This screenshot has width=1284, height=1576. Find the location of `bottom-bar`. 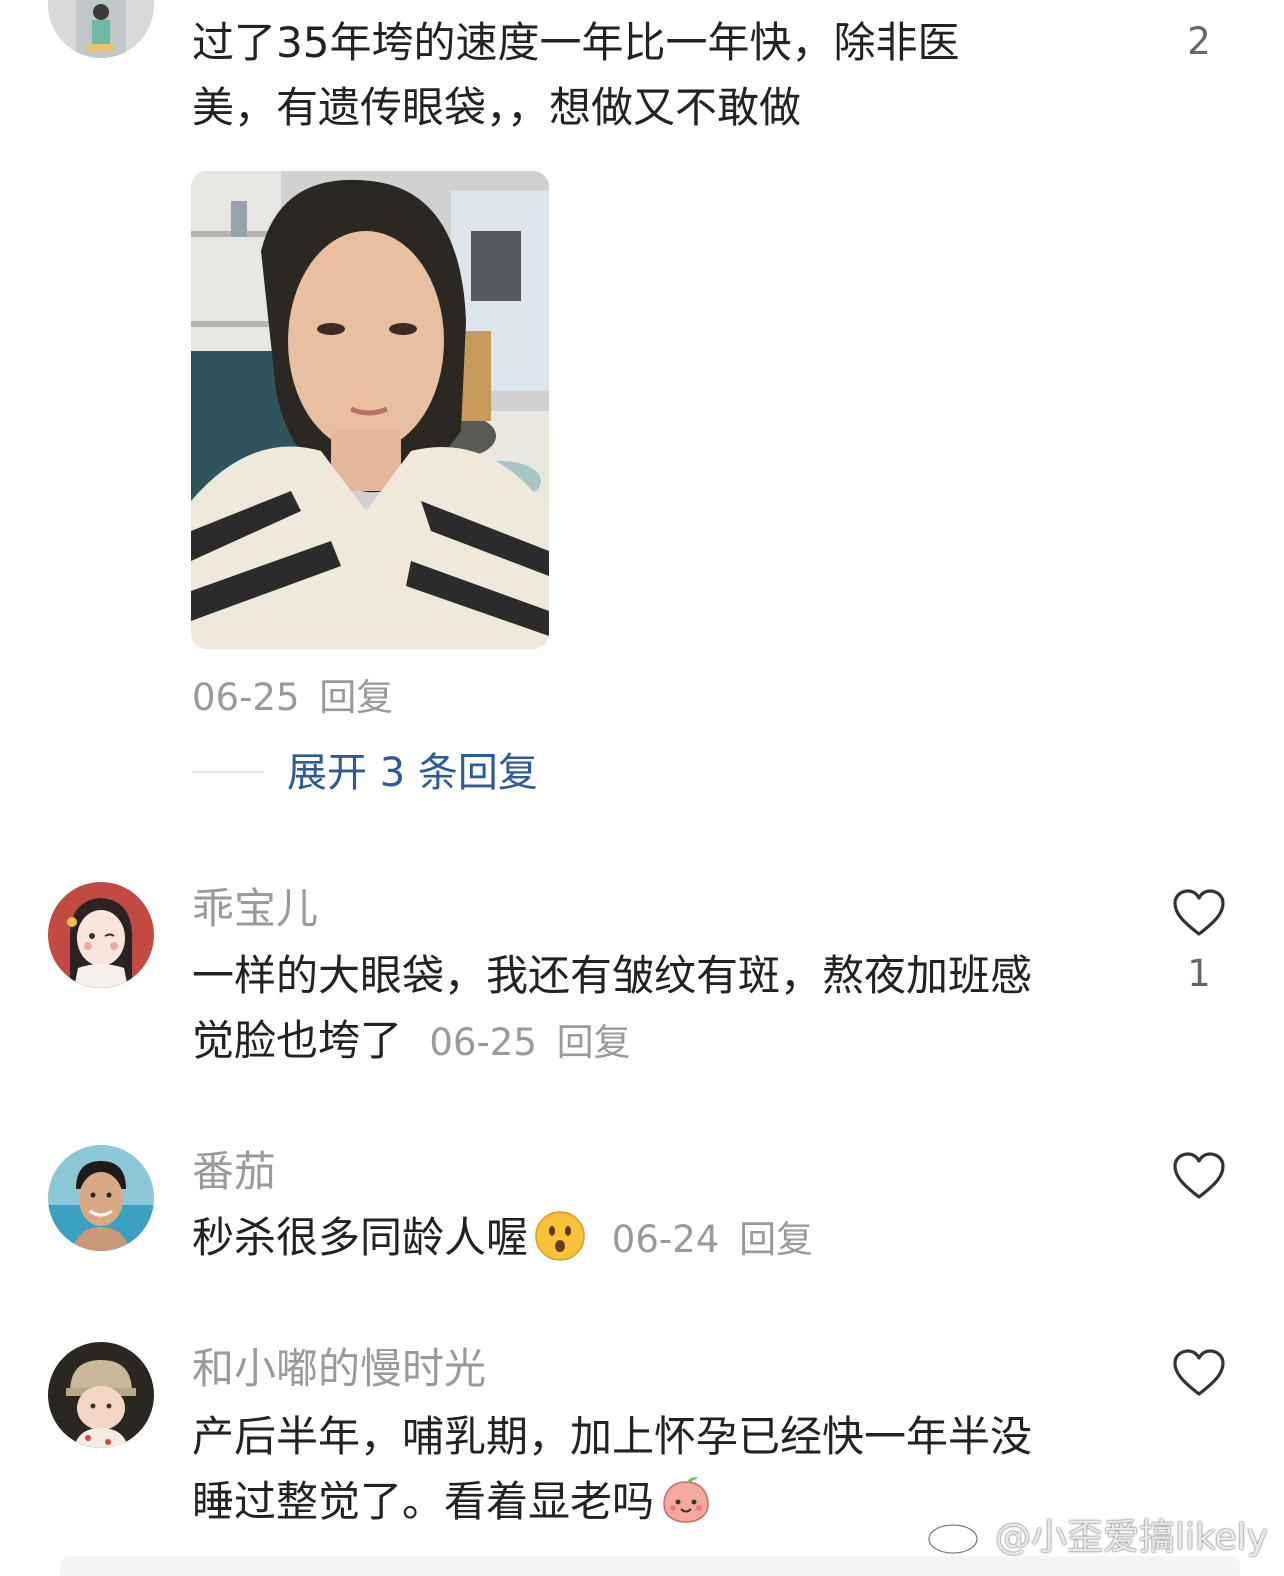

bottom-bar is located at coordinates (650, 1566).